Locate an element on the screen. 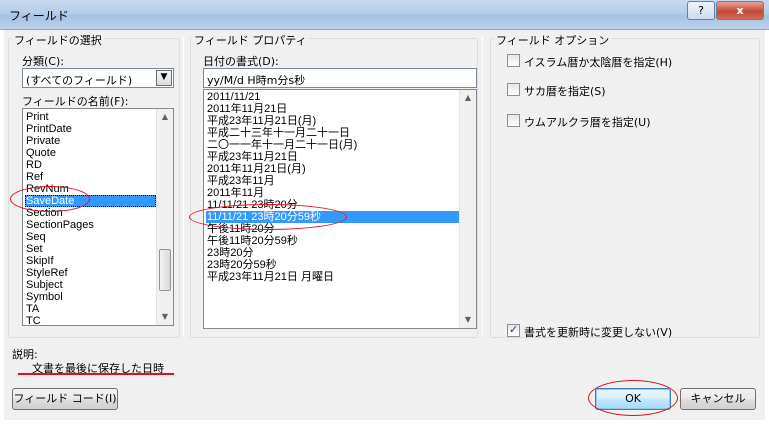 The image size is (769, 424). date-format-item: 平成23年11月 is located at coordinates (332, 181).